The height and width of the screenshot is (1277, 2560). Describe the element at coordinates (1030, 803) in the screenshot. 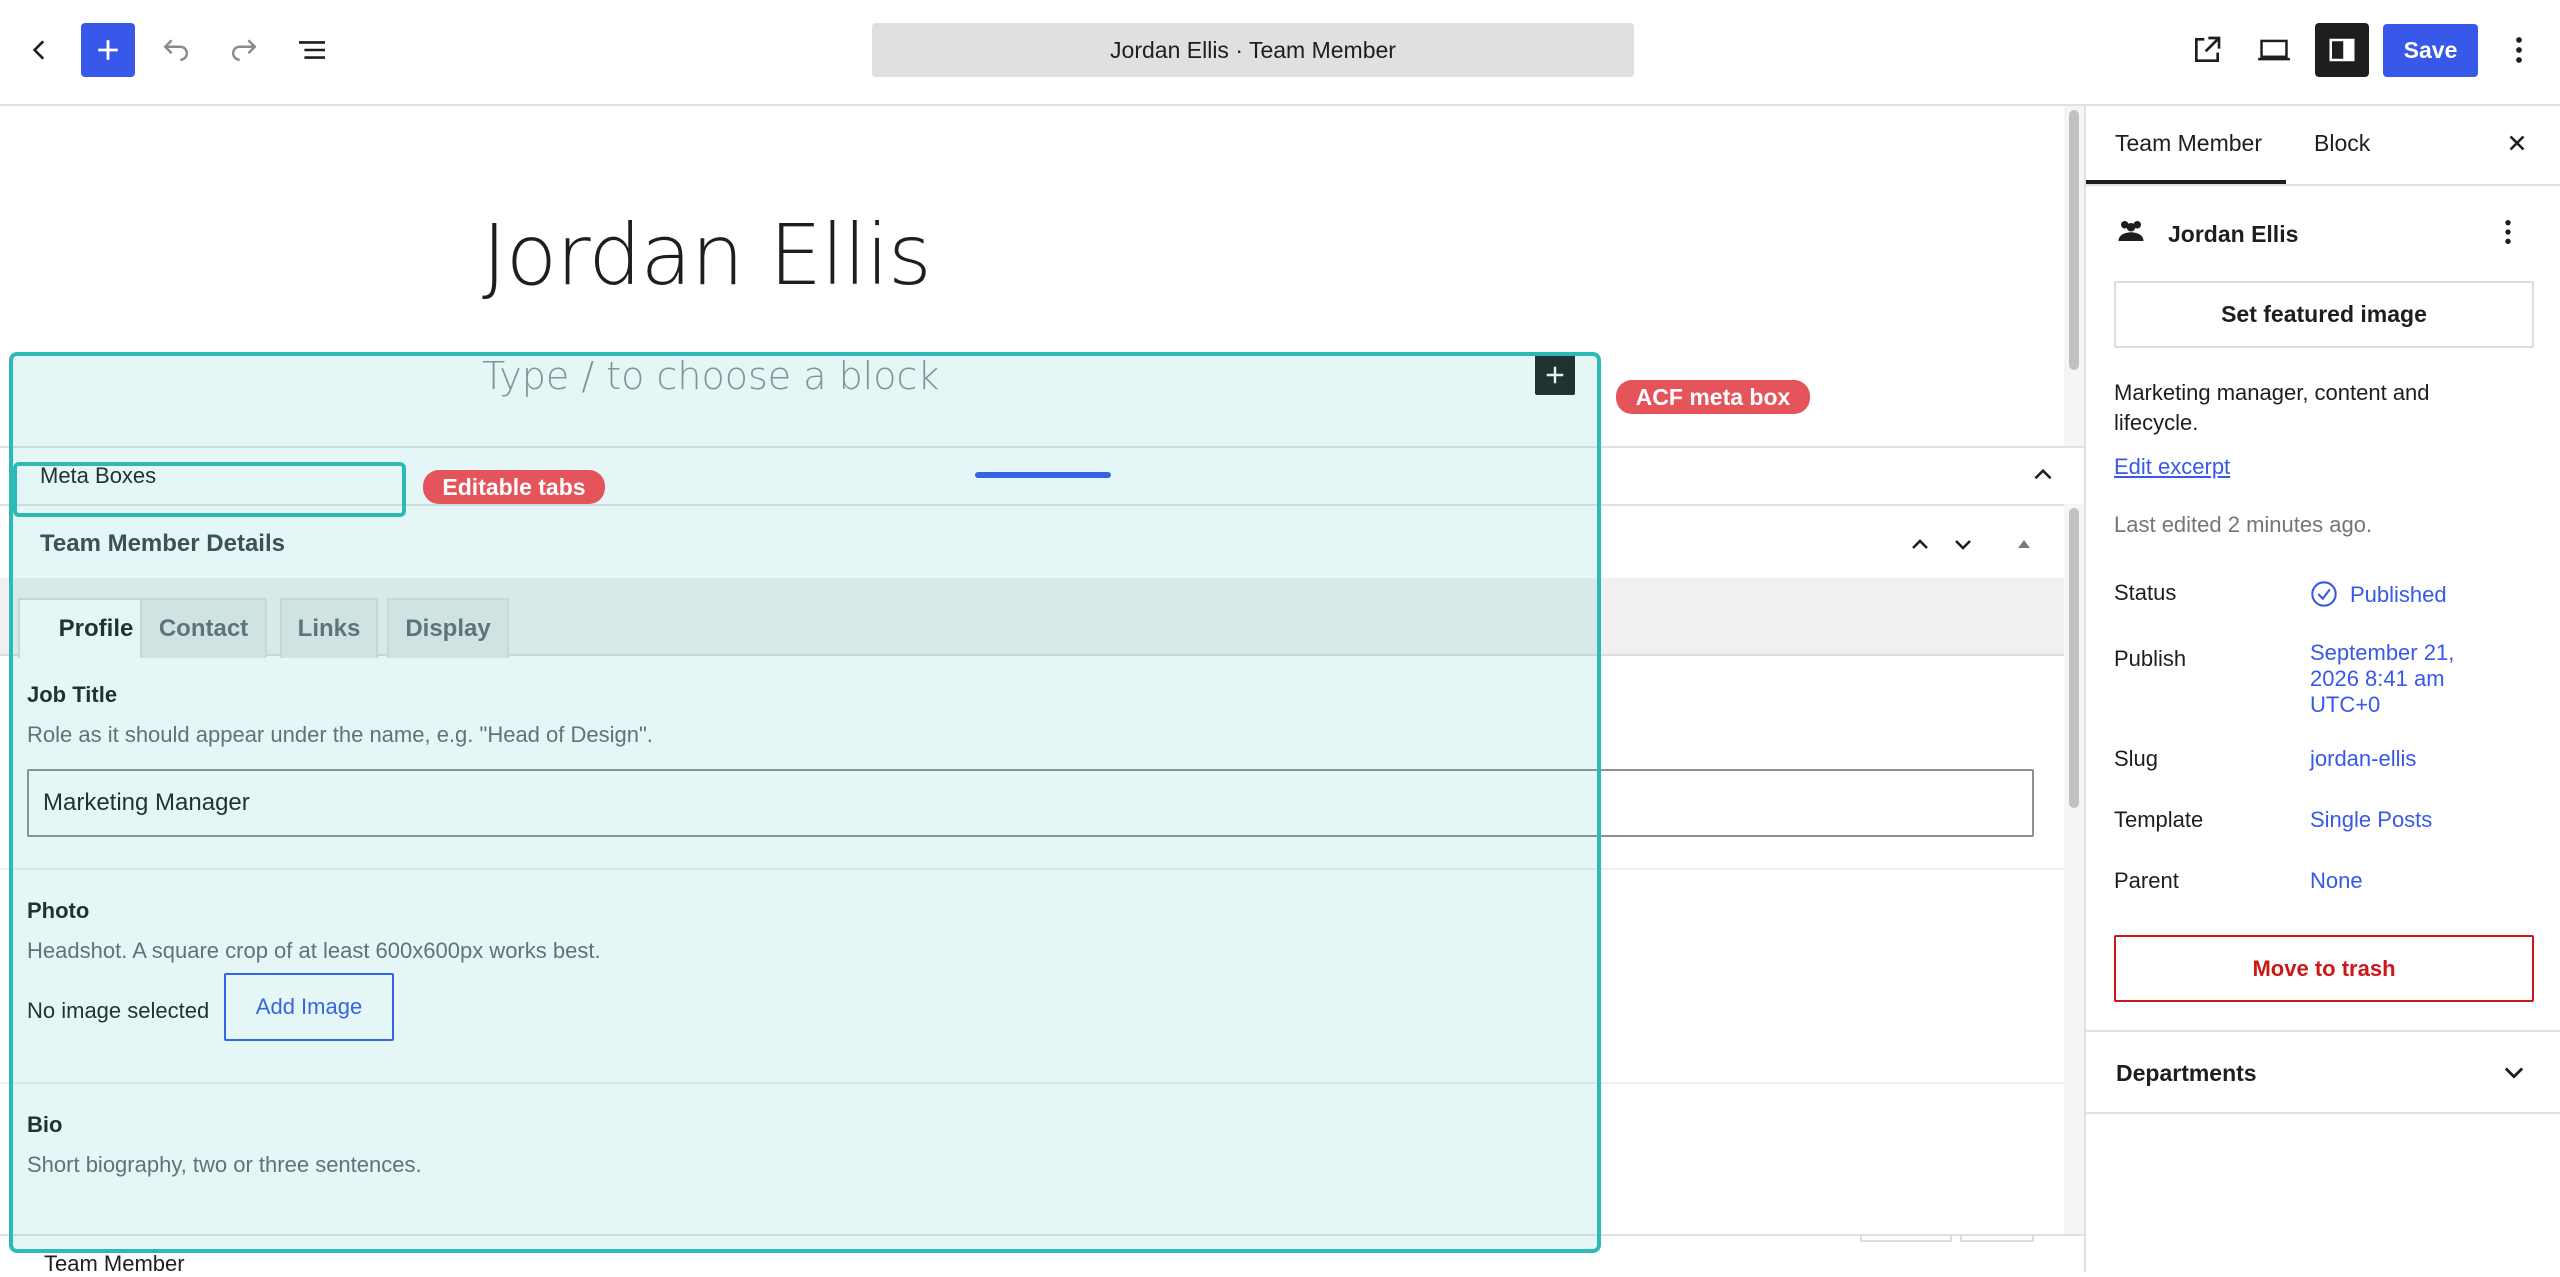

I see `job-title-input: Marketing Manager` at that location.